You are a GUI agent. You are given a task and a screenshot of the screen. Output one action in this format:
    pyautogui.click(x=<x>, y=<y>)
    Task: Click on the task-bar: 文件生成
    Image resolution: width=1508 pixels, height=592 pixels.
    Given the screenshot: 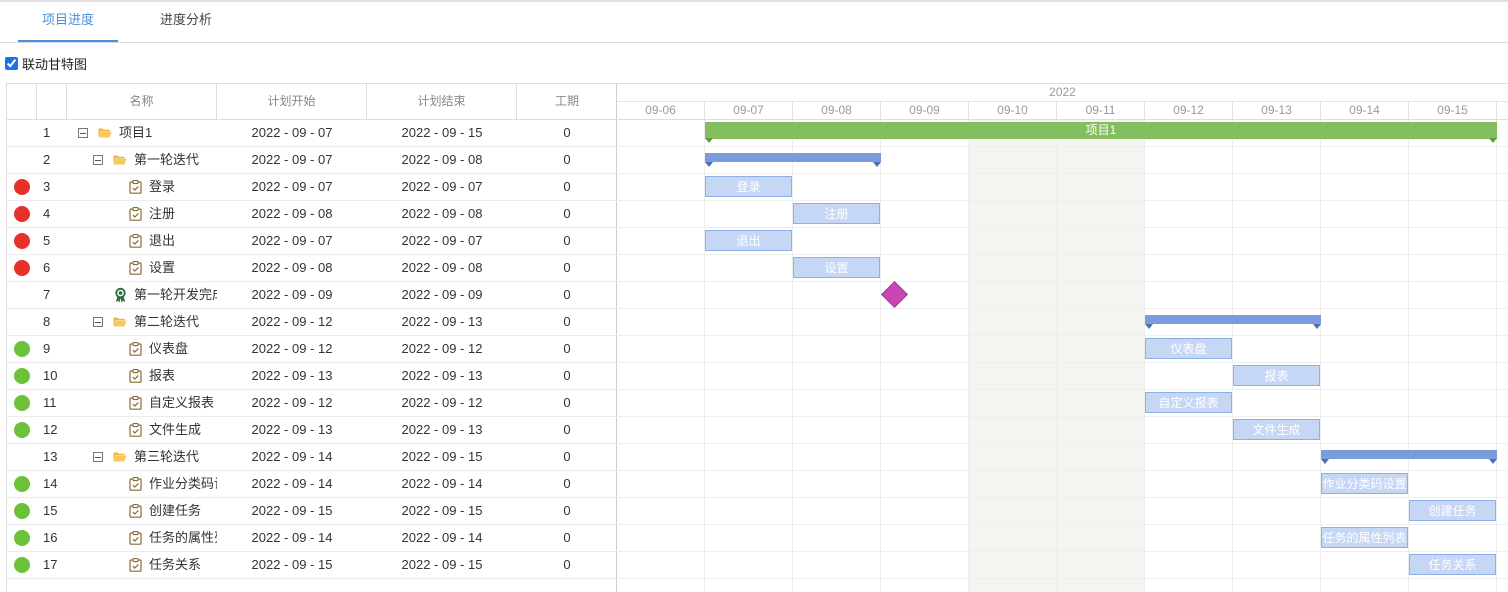 What is the action you would take?
    pyautogui.click(x=1276, y=429)
    